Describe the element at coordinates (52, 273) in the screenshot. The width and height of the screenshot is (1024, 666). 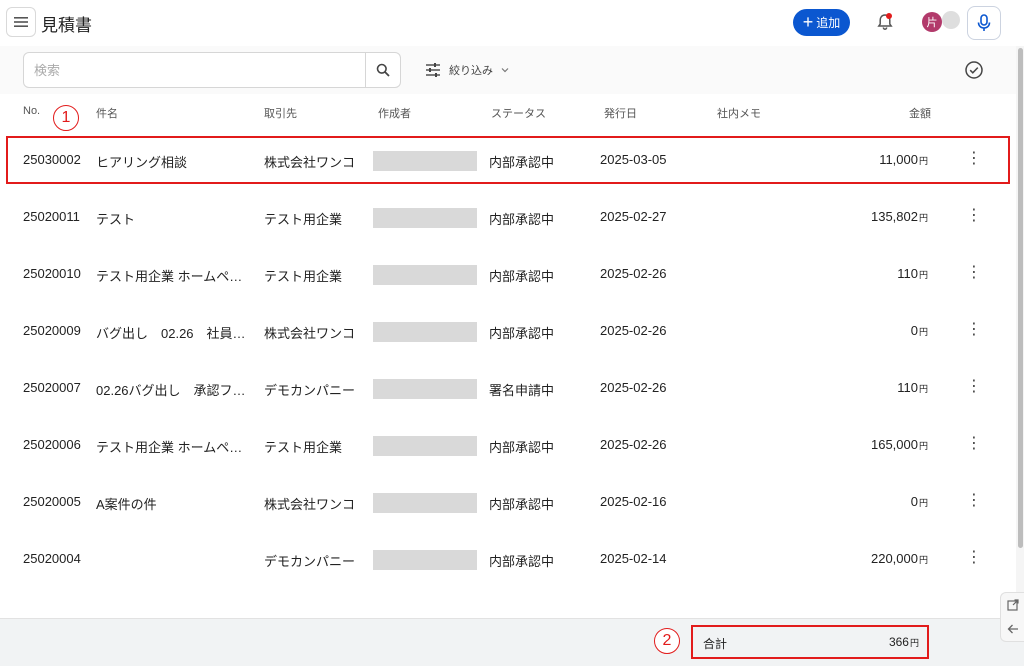
I see `row-number: 25020010` at that location.